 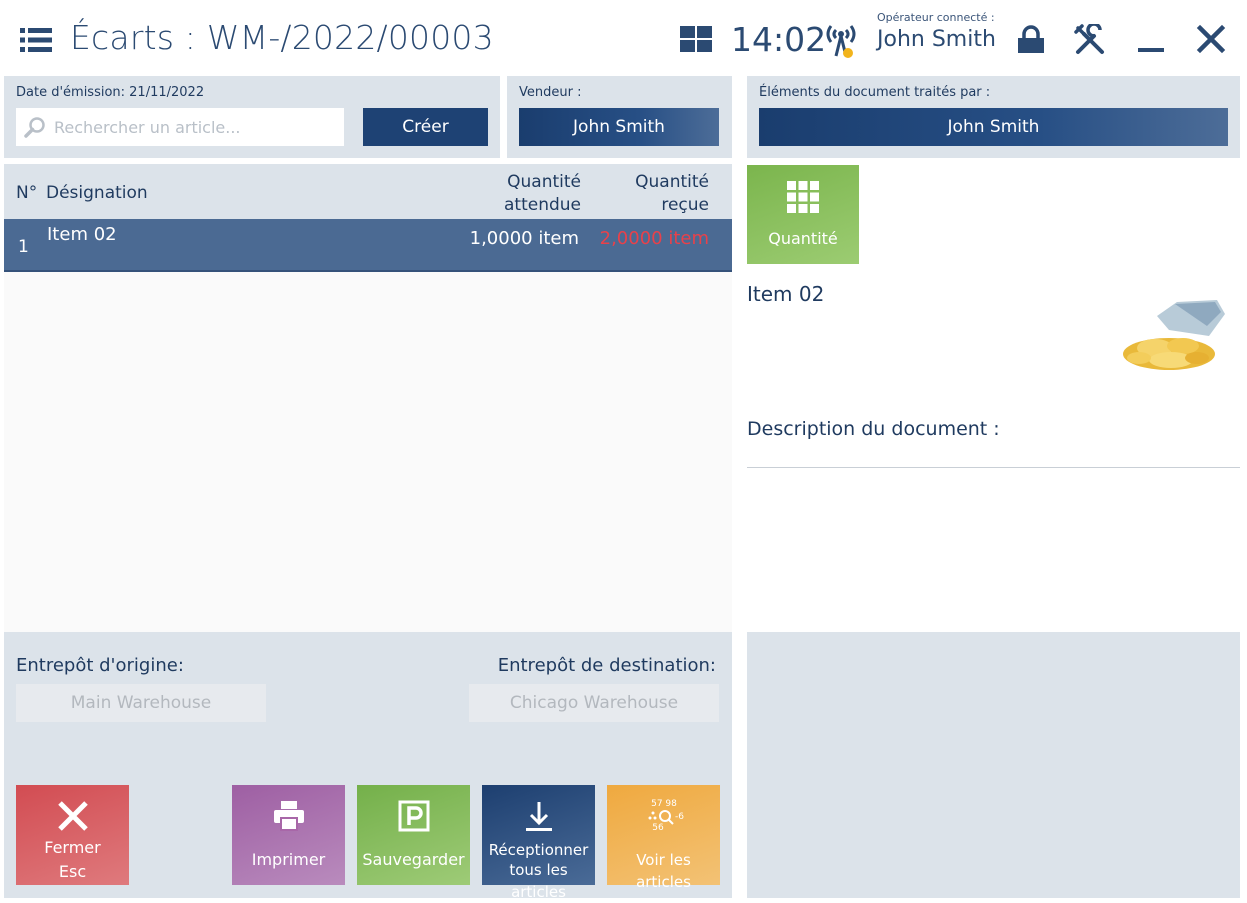 I want to click on row-designation: Item 02, so click(x=82, y=234).